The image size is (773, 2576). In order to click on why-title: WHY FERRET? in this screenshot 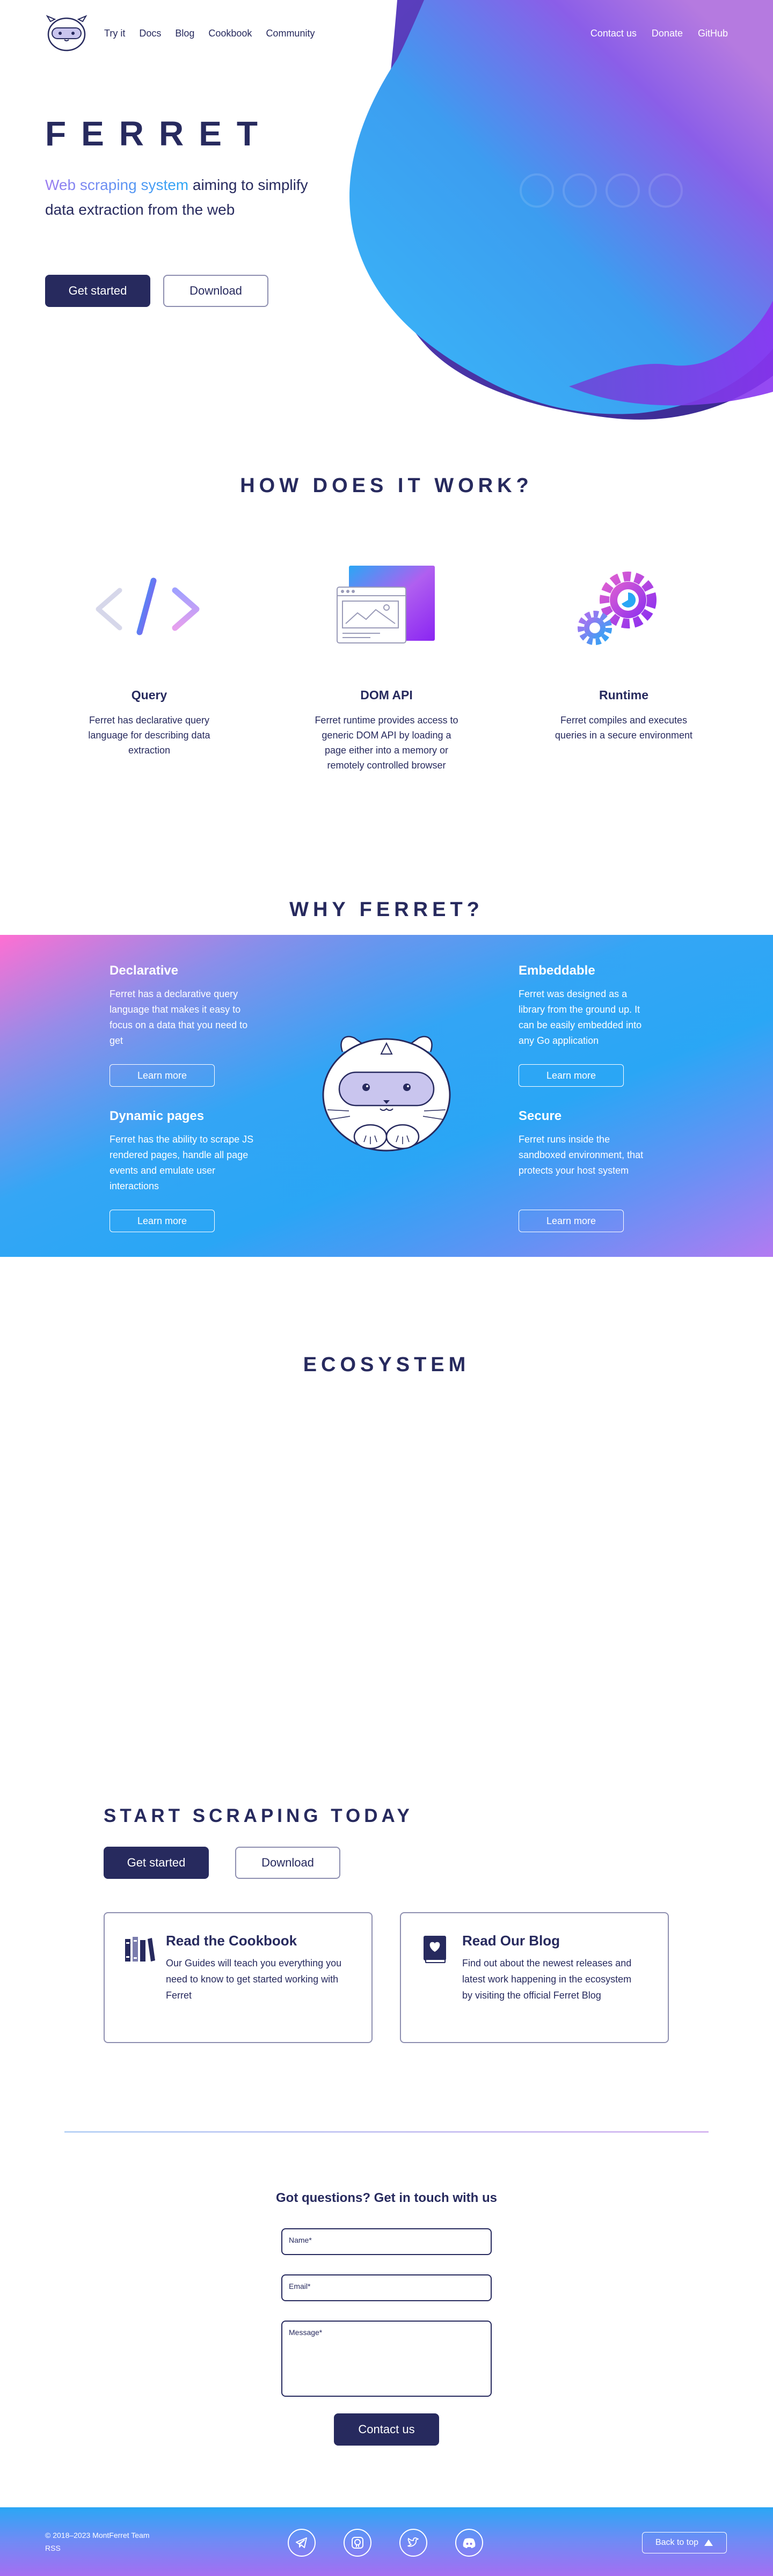, I will do `click(386, 909)`.